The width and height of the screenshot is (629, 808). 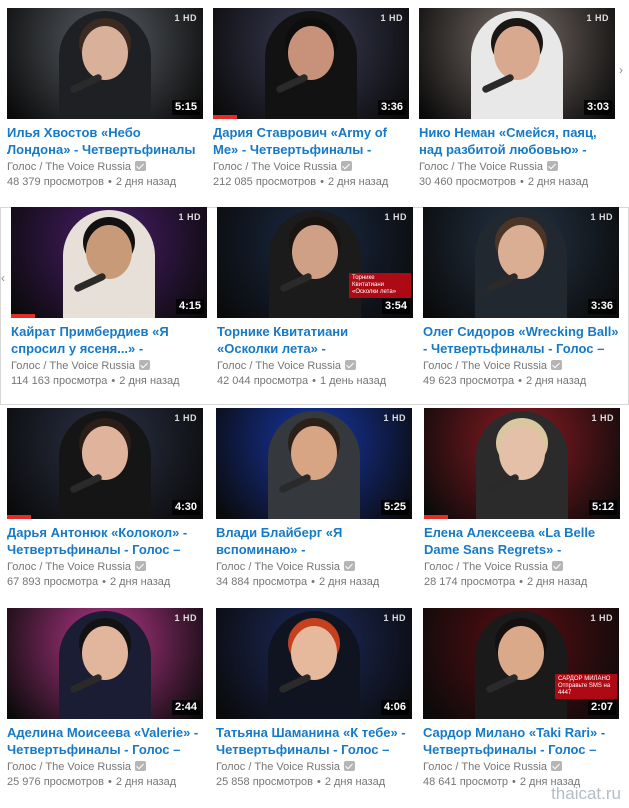 What do you see at coordinates (109, 262) in the screenshot?
I see `video-thumbnail: 1 HD 4:15` at bounding box center [109, 262].